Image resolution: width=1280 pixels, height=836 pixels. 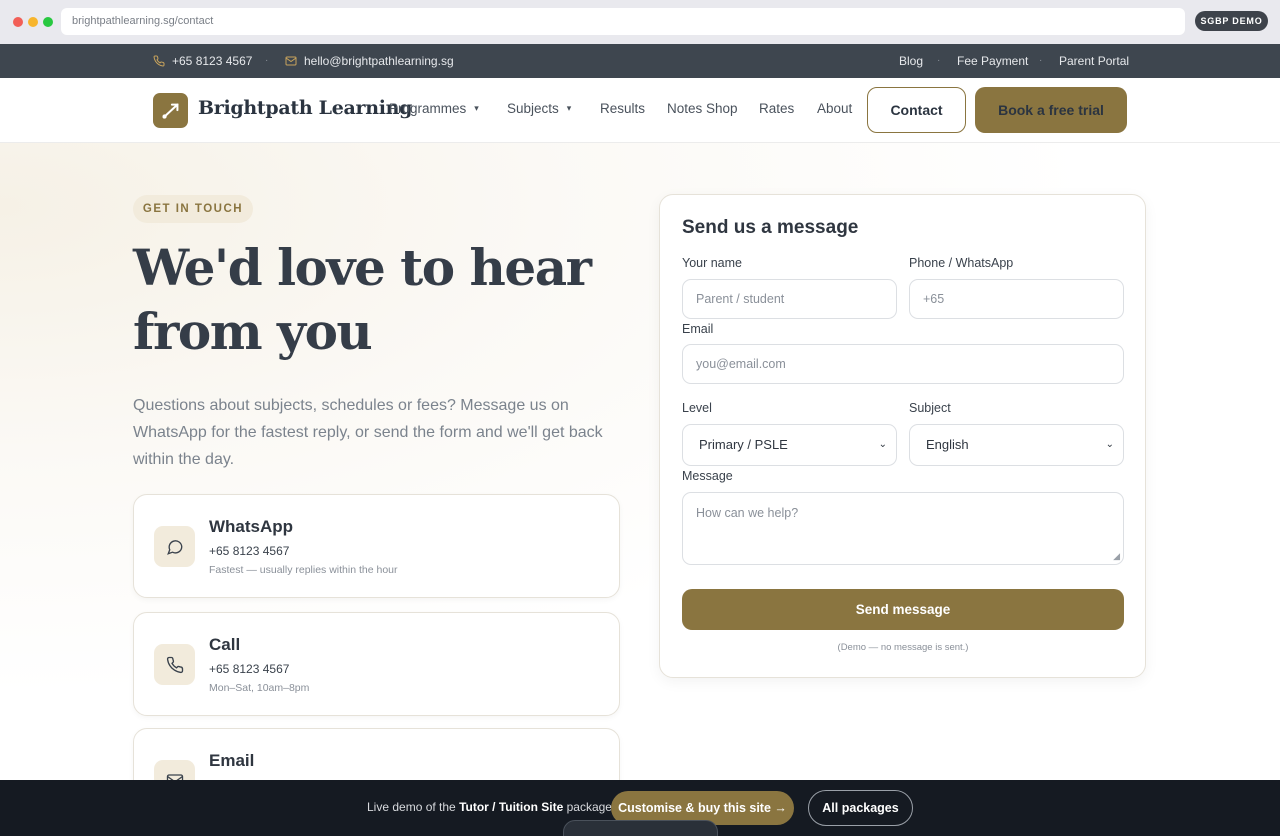 I want to click on form-demo-note: (Demo — no message is sent.), so click(x=903, y=647).